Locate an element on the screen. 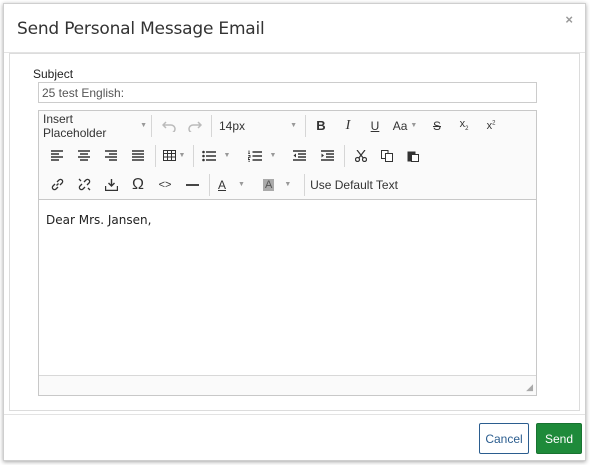 This screenshot has width=590, height=465. underline-icon: U is located at coordinates (375, 125).